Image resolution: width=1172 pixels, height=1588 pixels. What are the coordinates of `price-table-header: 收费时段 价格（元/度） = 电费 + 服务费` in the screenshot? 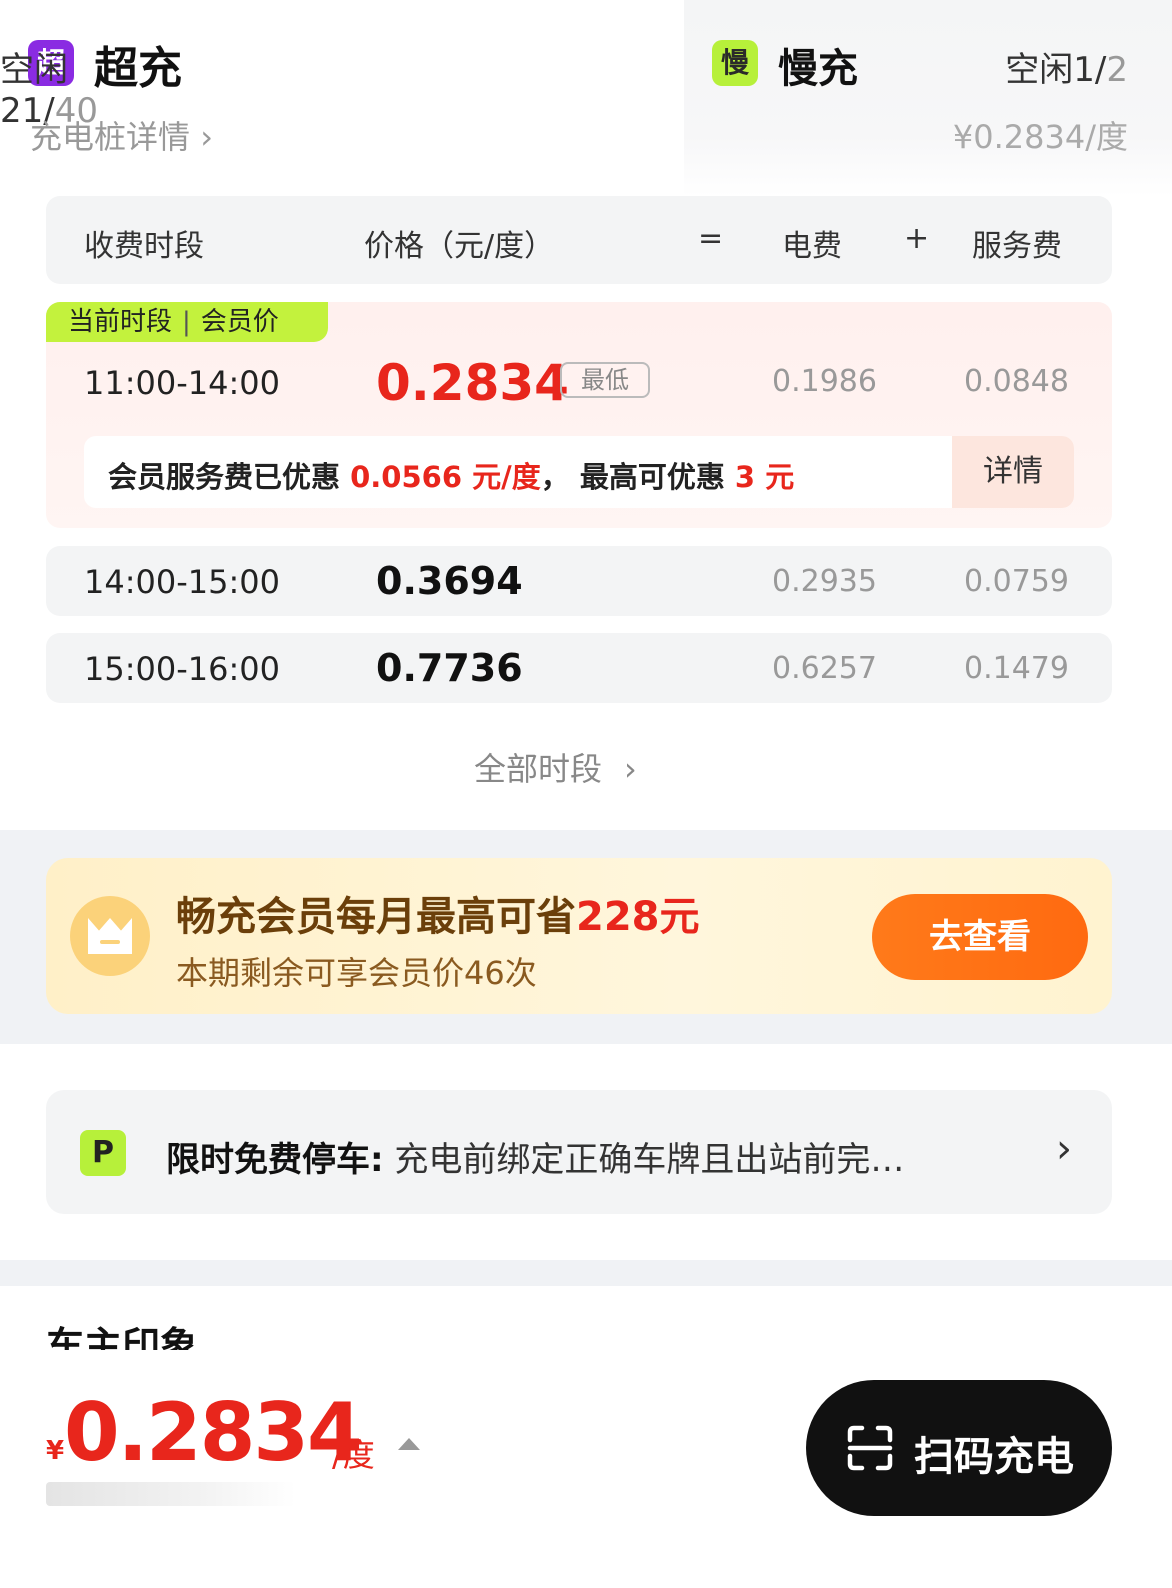 It's located at (579, 240).